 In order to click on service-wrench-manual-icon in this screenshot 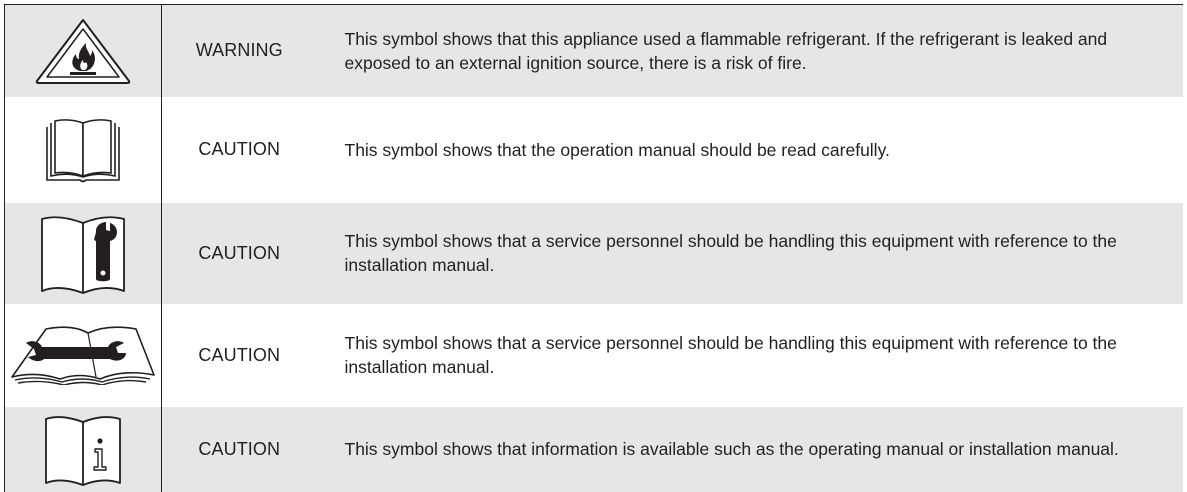, I will do `click(83, 255)`.